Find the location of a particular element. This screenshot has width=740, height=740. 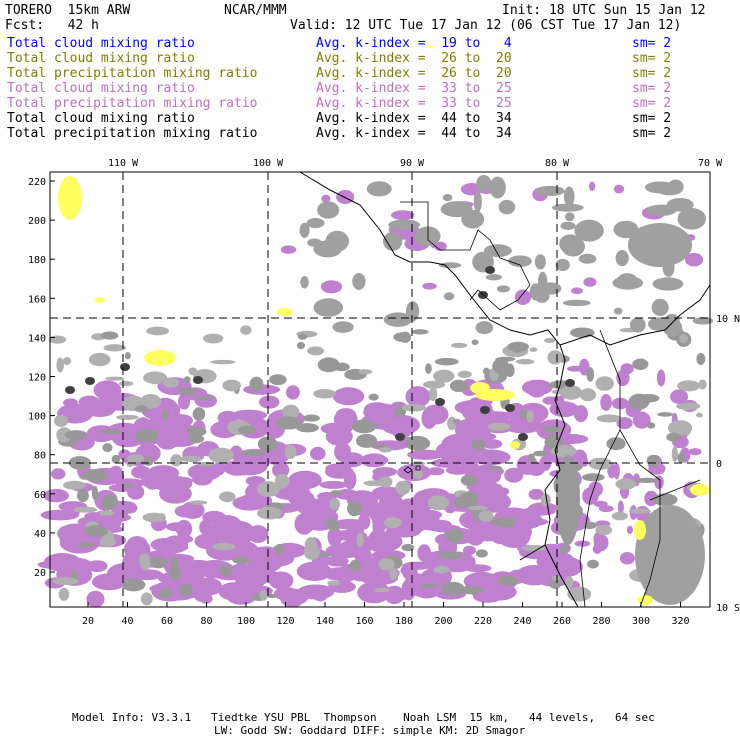

x-tick-label: 120 is located at coordinates (285, 621).